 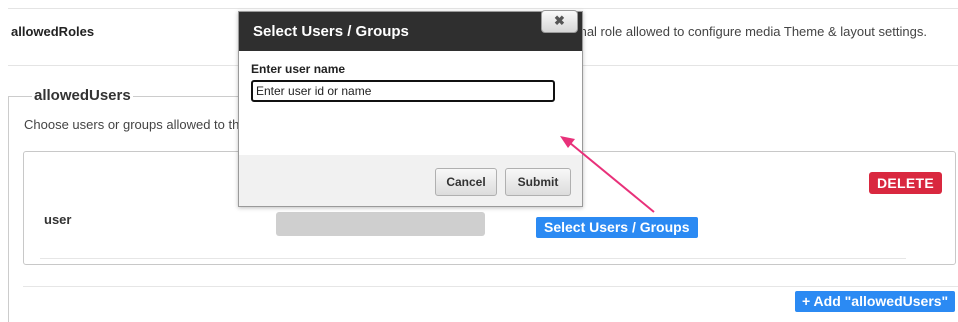 What do you see at coordinates (410, 31) in the screenshot?
I see `dialog-header: Select Users / Groups` at bounding box center [410, 31].